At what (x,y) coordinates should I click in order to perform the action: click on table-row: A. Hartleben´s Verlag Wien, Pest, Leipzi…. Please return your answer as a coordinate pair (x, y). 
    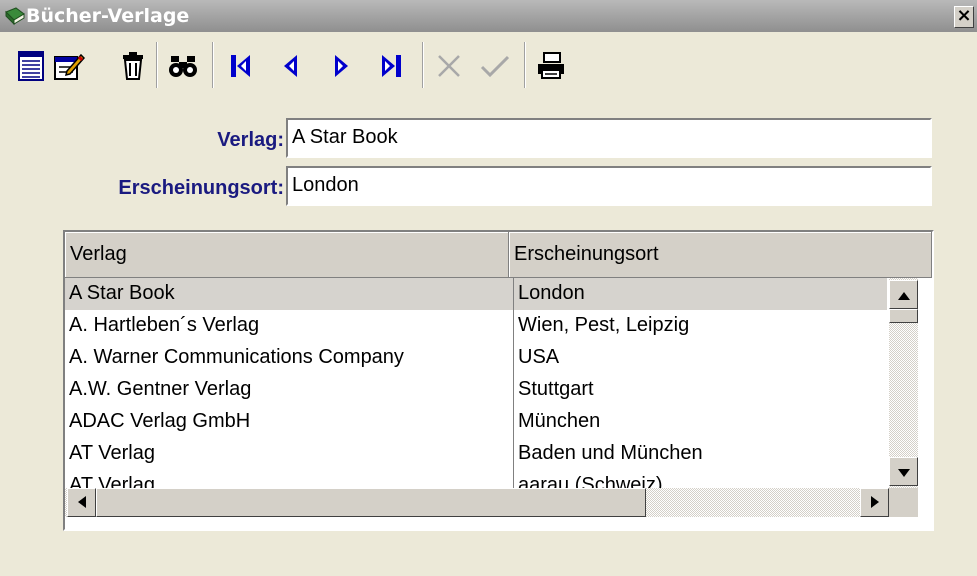
    Looking at the image, I should click on (476, 326).